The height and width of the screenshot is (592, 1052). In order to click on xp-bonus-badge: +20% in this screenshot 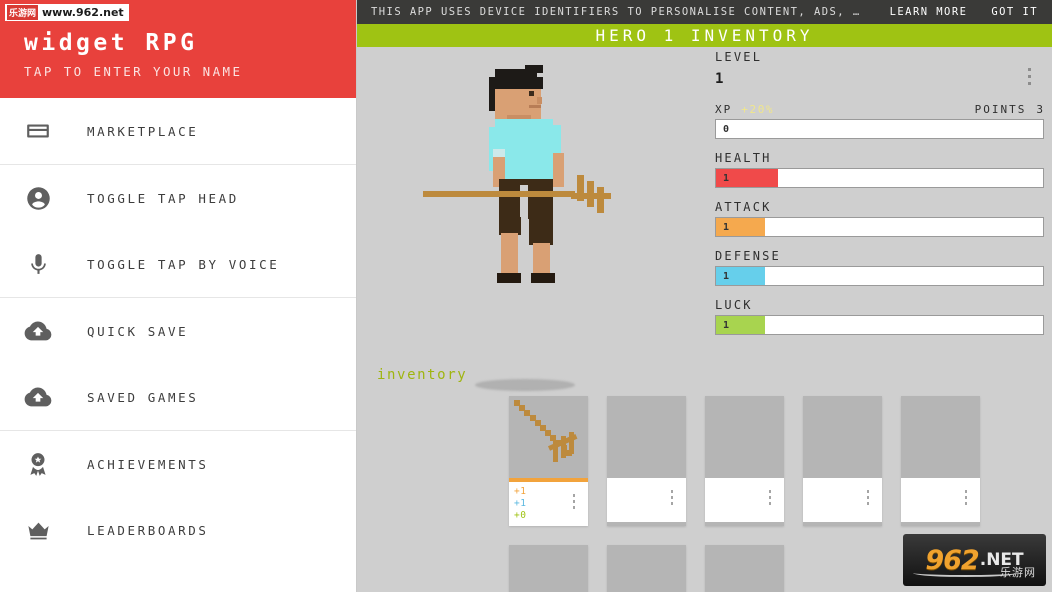, I will do `click(758, 109)`.